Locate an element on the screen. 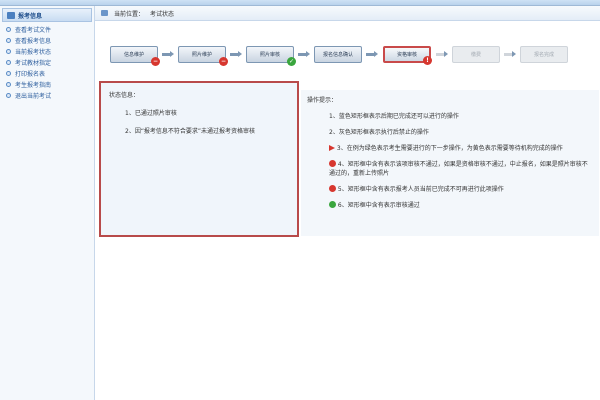  notepad-icon is located at coordinates (11, 15).